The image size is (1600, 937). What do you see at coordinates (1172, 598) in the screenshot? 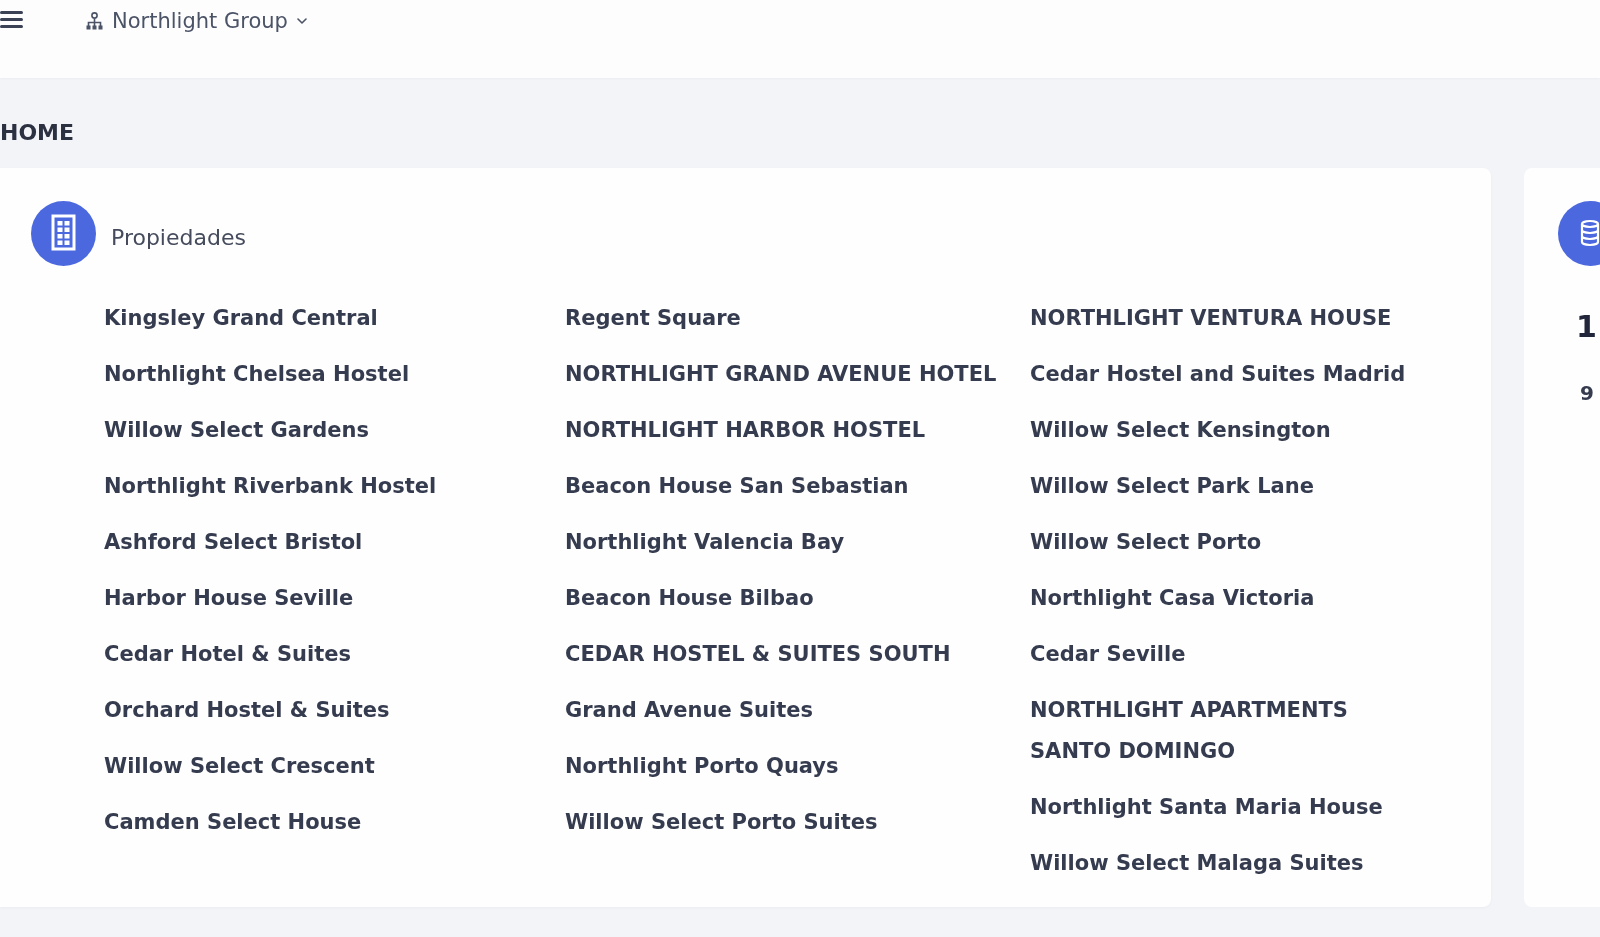
I see `property-link: Northlight Casa Victoria` at bounding box center [1172, 598].